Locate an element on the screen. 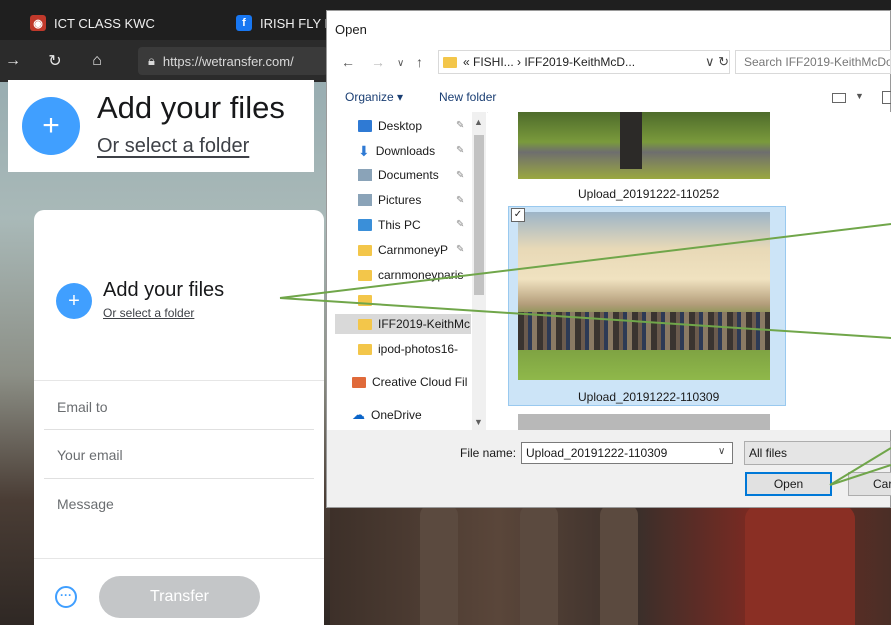 This screenshot has width=891, height=625. nav-label: This PC is located at coordinates (399, 225).